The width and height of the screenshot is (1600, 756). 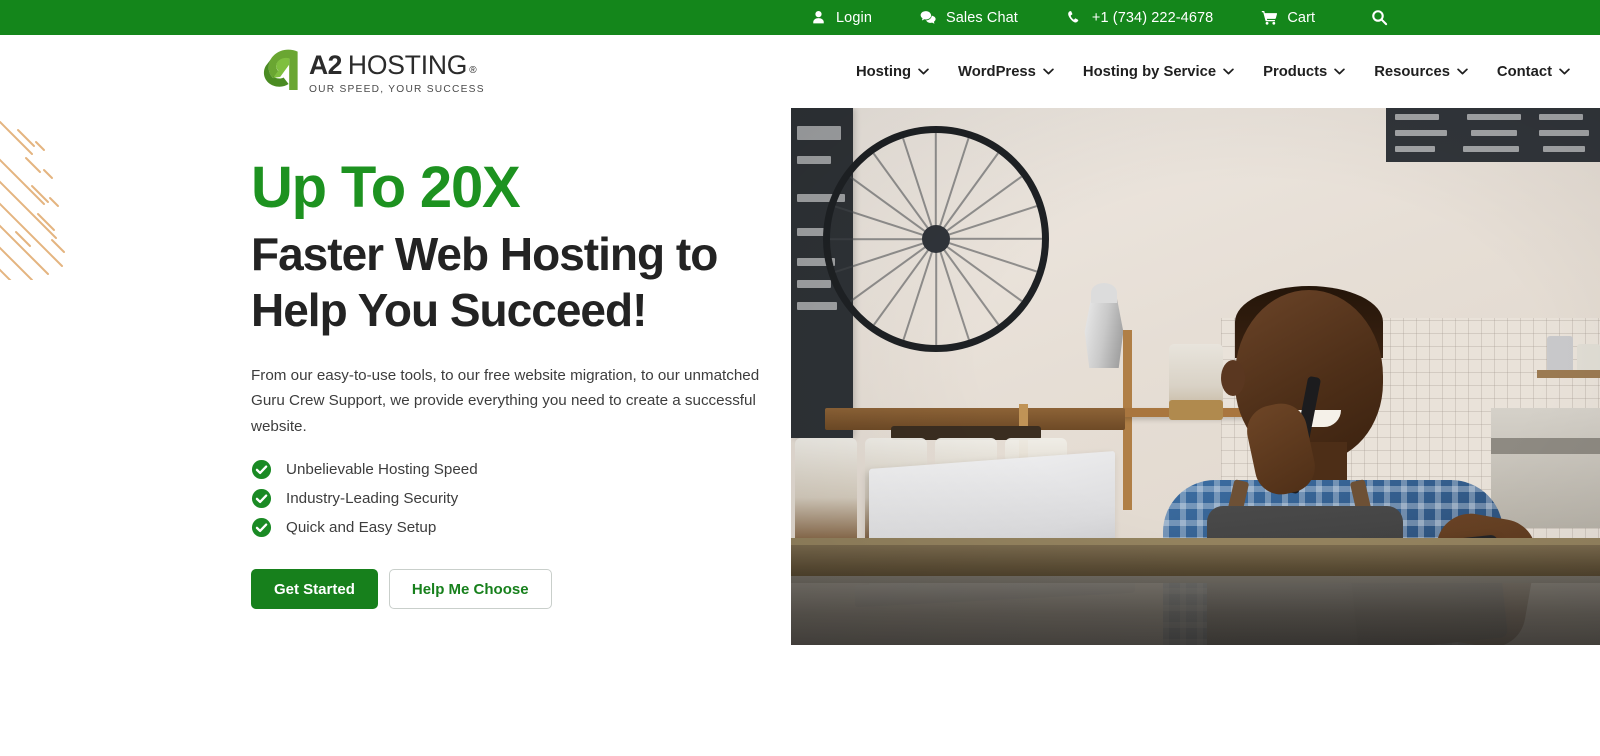 What do you see at coordinates (928, 17) in the screenshot?
I see `chat-bubbles-icon` at bounding box center [928, 17].